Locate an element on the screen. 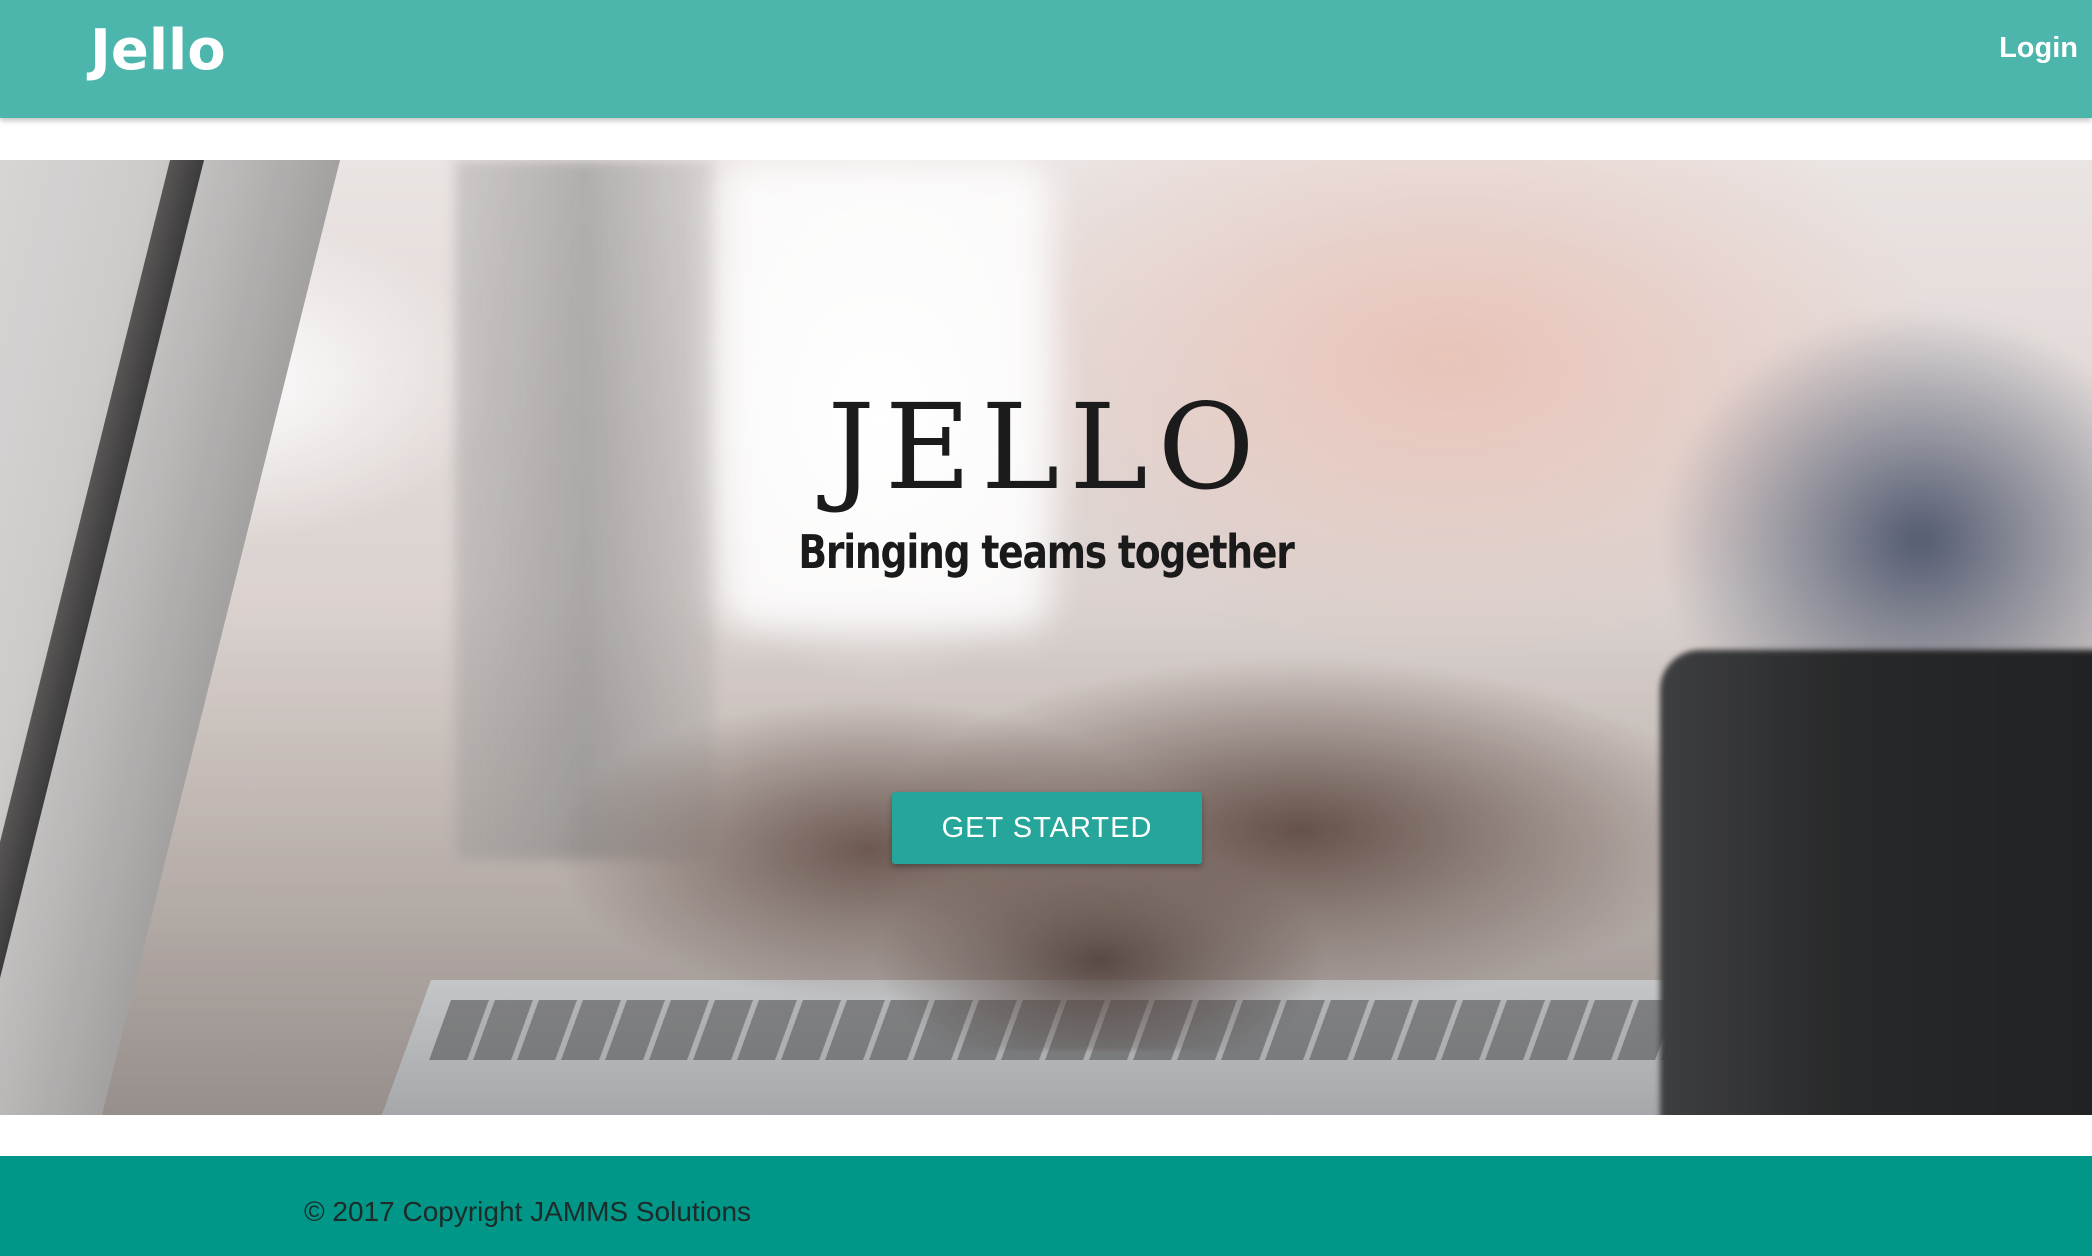 This screenshot has width=2092, height=1256. page-footer: © 2017 Copyright JAMMS Solutions is located at coordinates (1046, 1206).